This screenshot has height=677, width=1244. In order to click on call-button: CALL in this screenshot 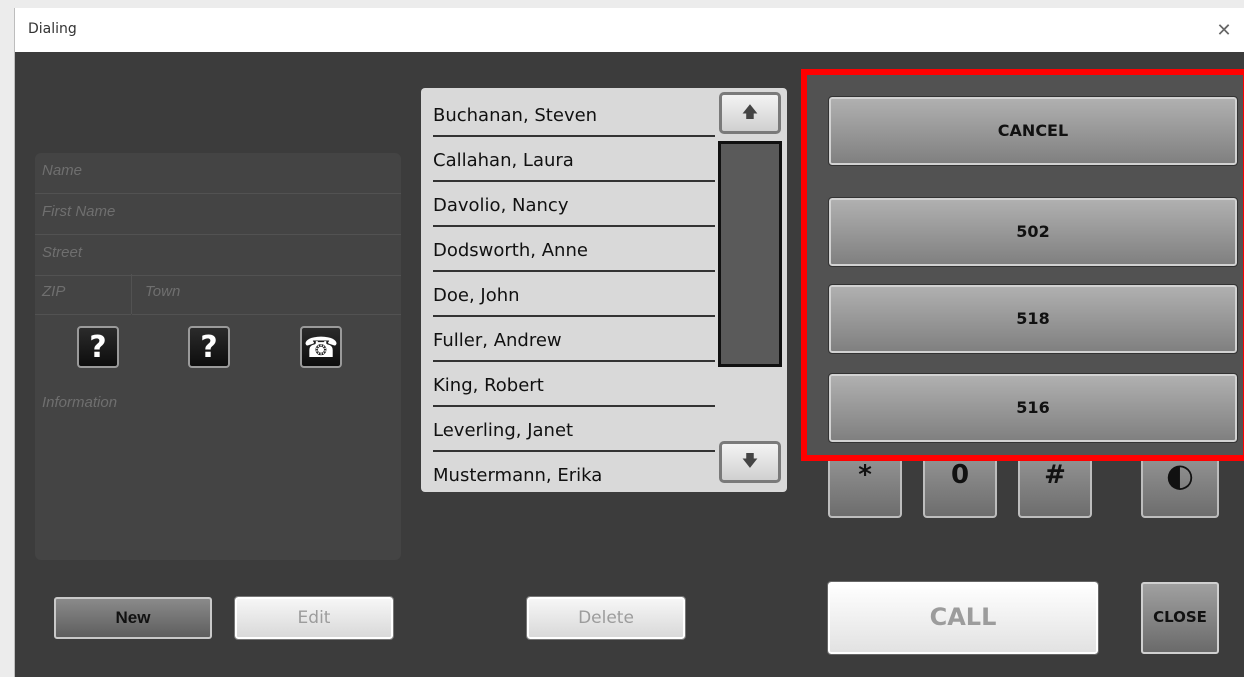, I will do `click(963, 618)`.